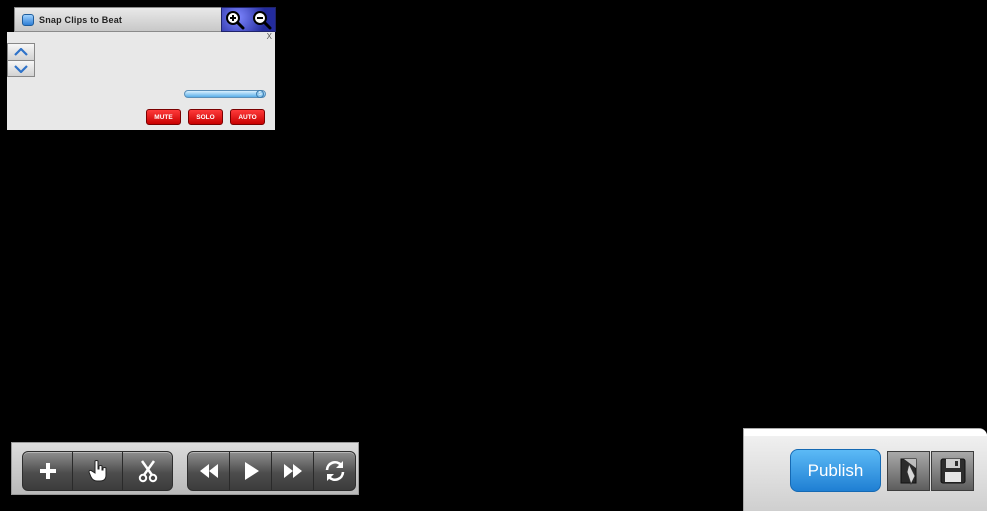 The width and height of the screenshot is (987, 511). I want to click on snap-clips-label: Snap Clips to Beat, so click(81, 19).